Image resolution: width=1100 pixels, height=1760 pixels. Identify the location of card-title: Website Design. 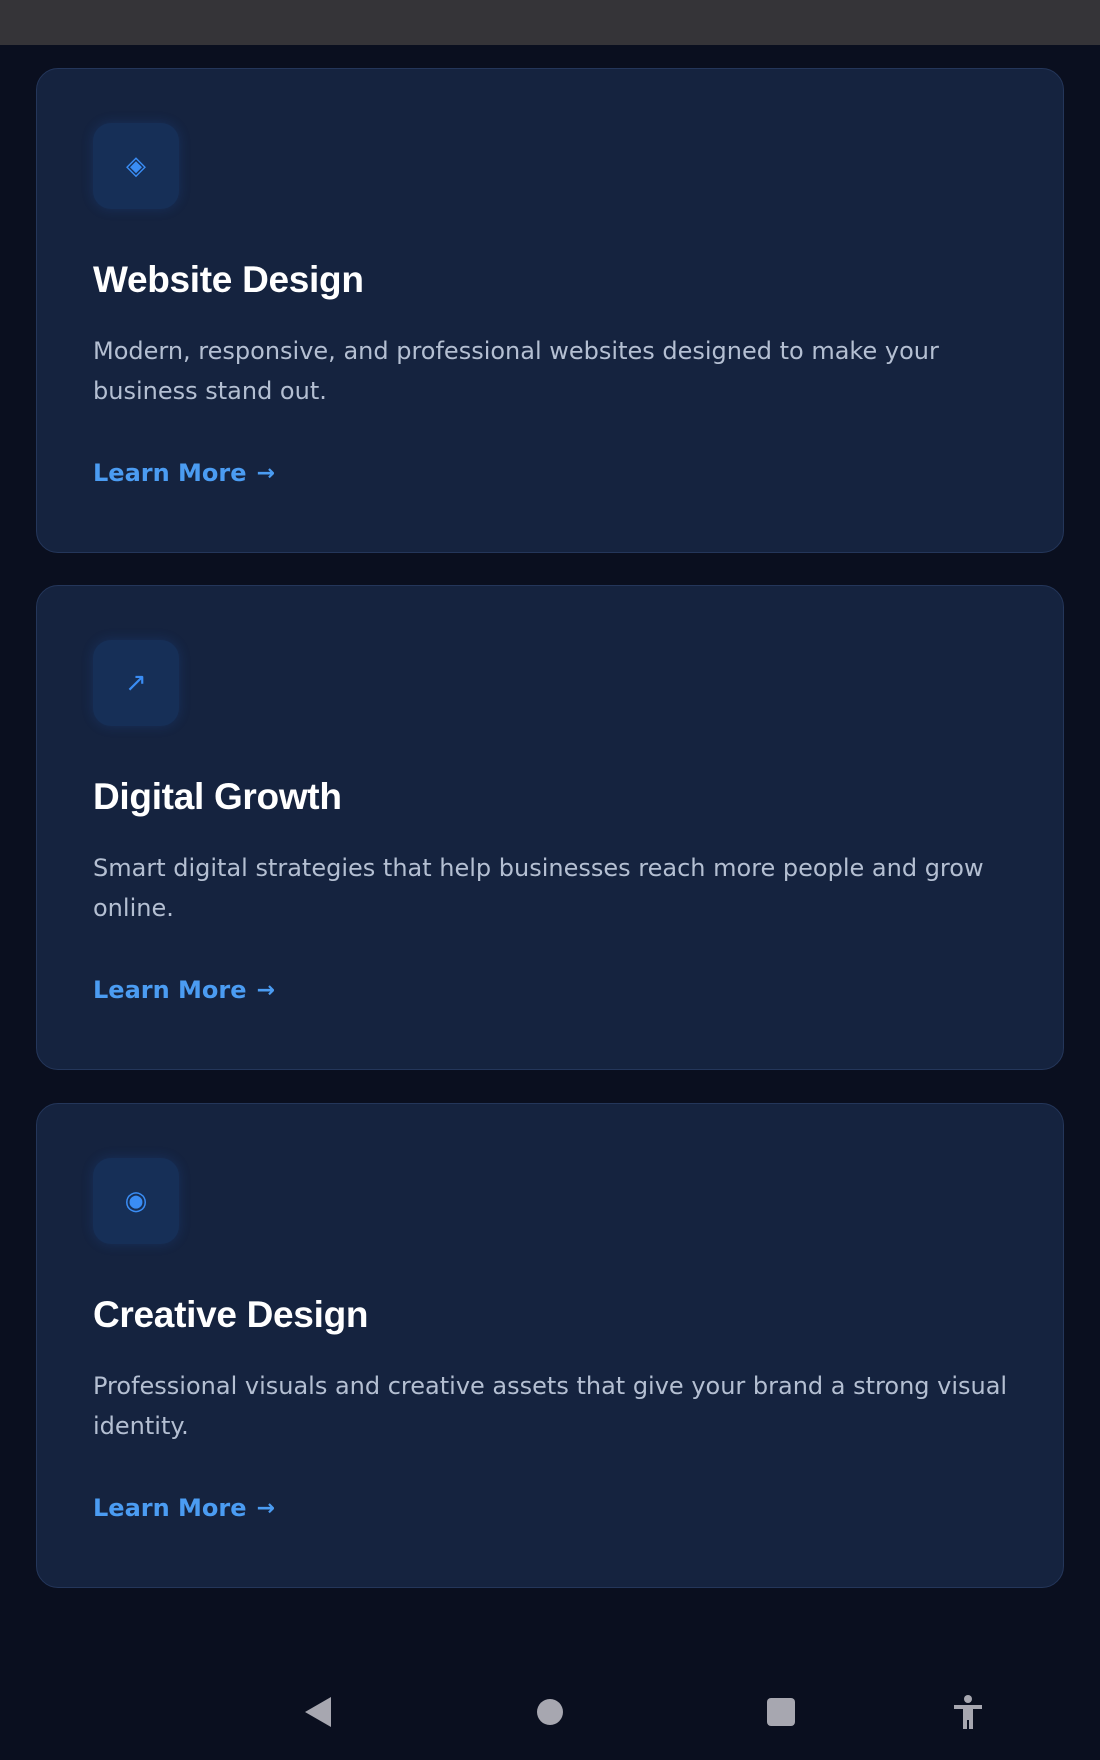
(228, 279).